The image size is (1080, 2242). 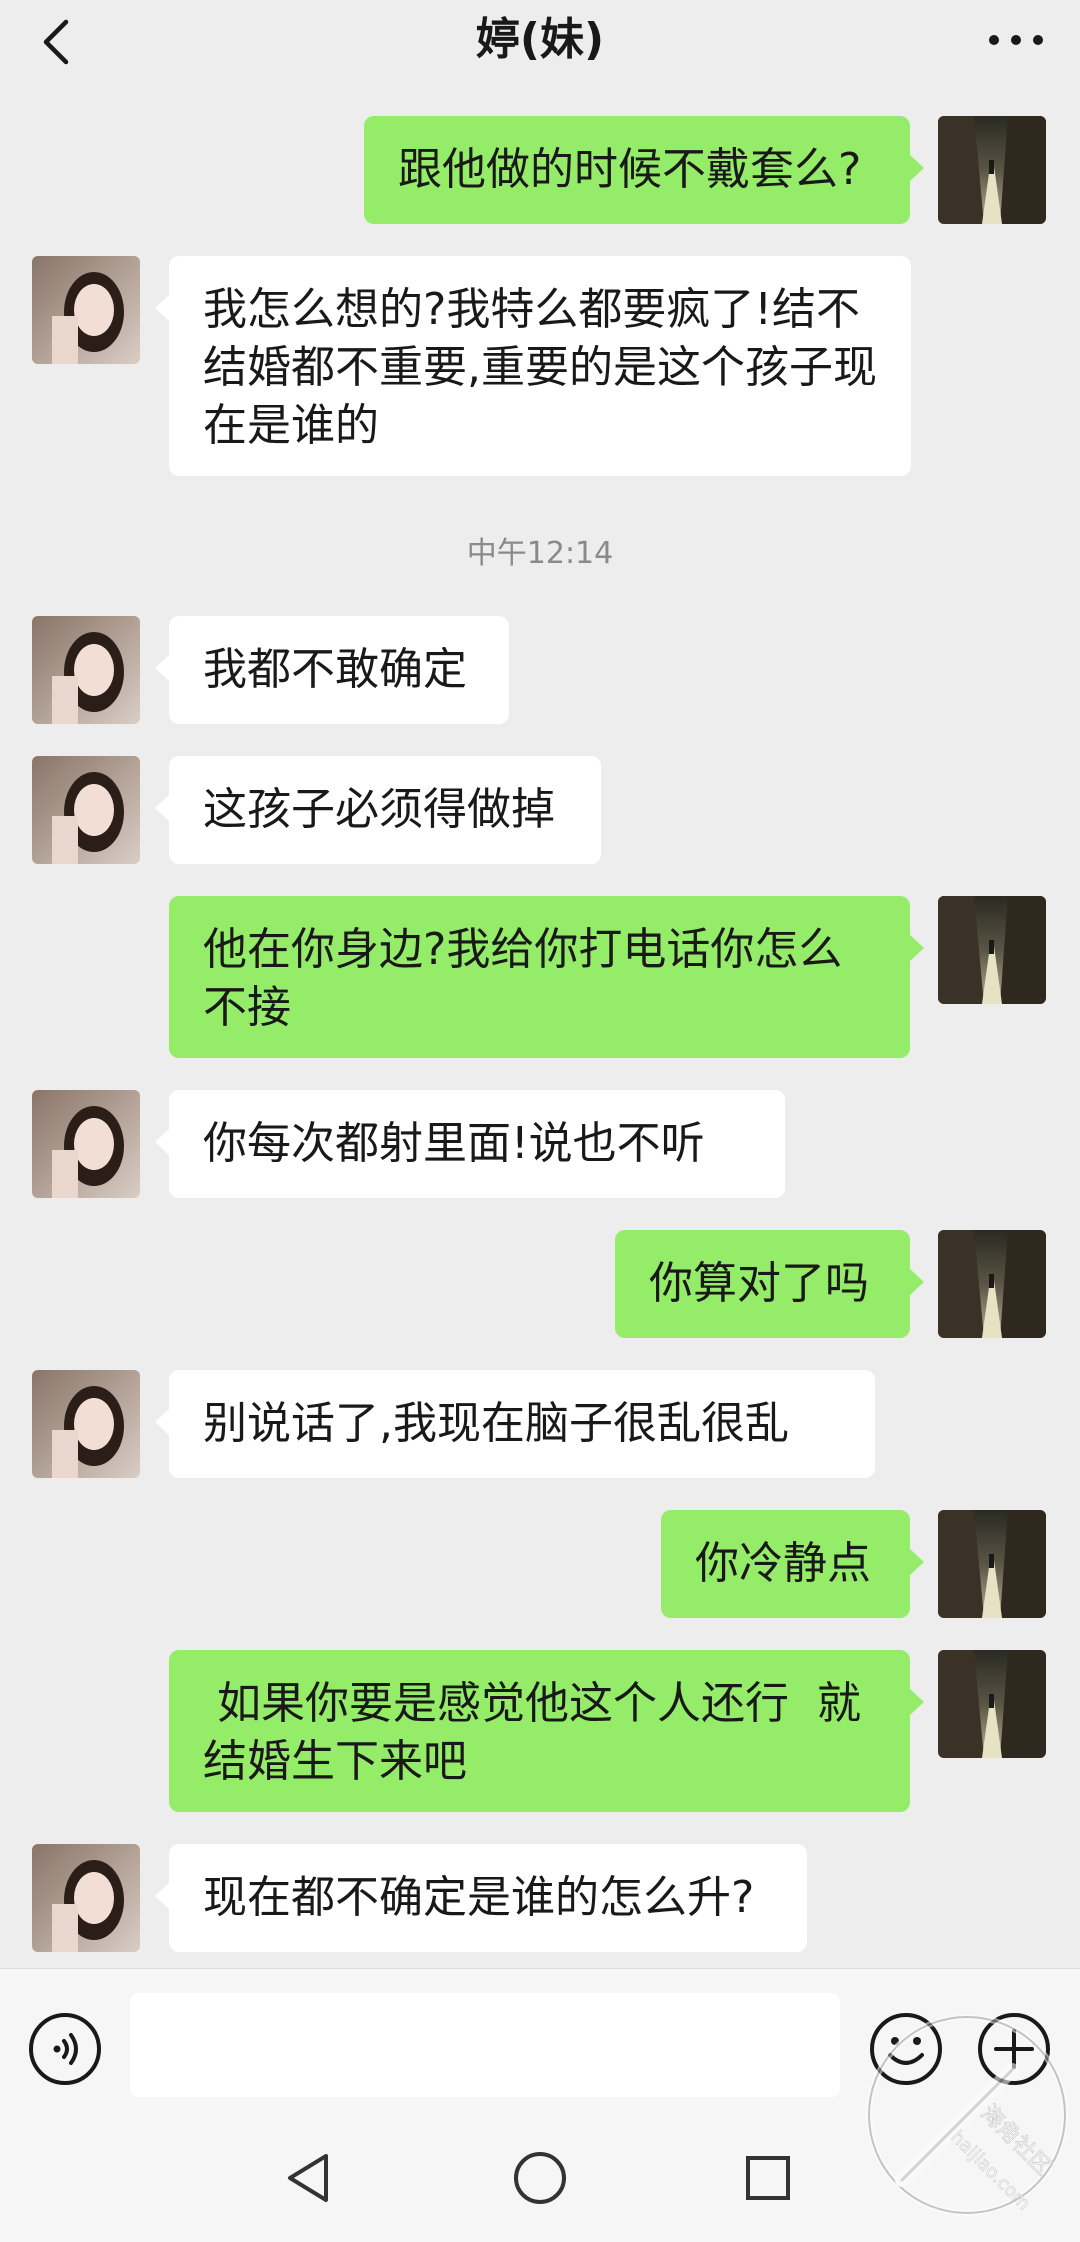 I want to click on message-text: 别说话了,我现在脑子很乱很乱, so click(x=496, y=1423).